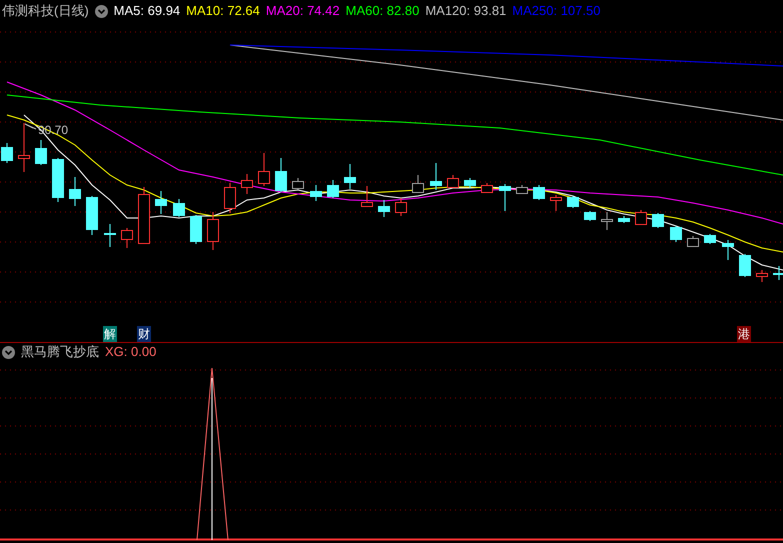 The height and width of the screenshot is (543, 783). What do you see at coordinates (144, 334) in the screenshot?
I see `event-marker: 财` at bounding box center [144, 334].